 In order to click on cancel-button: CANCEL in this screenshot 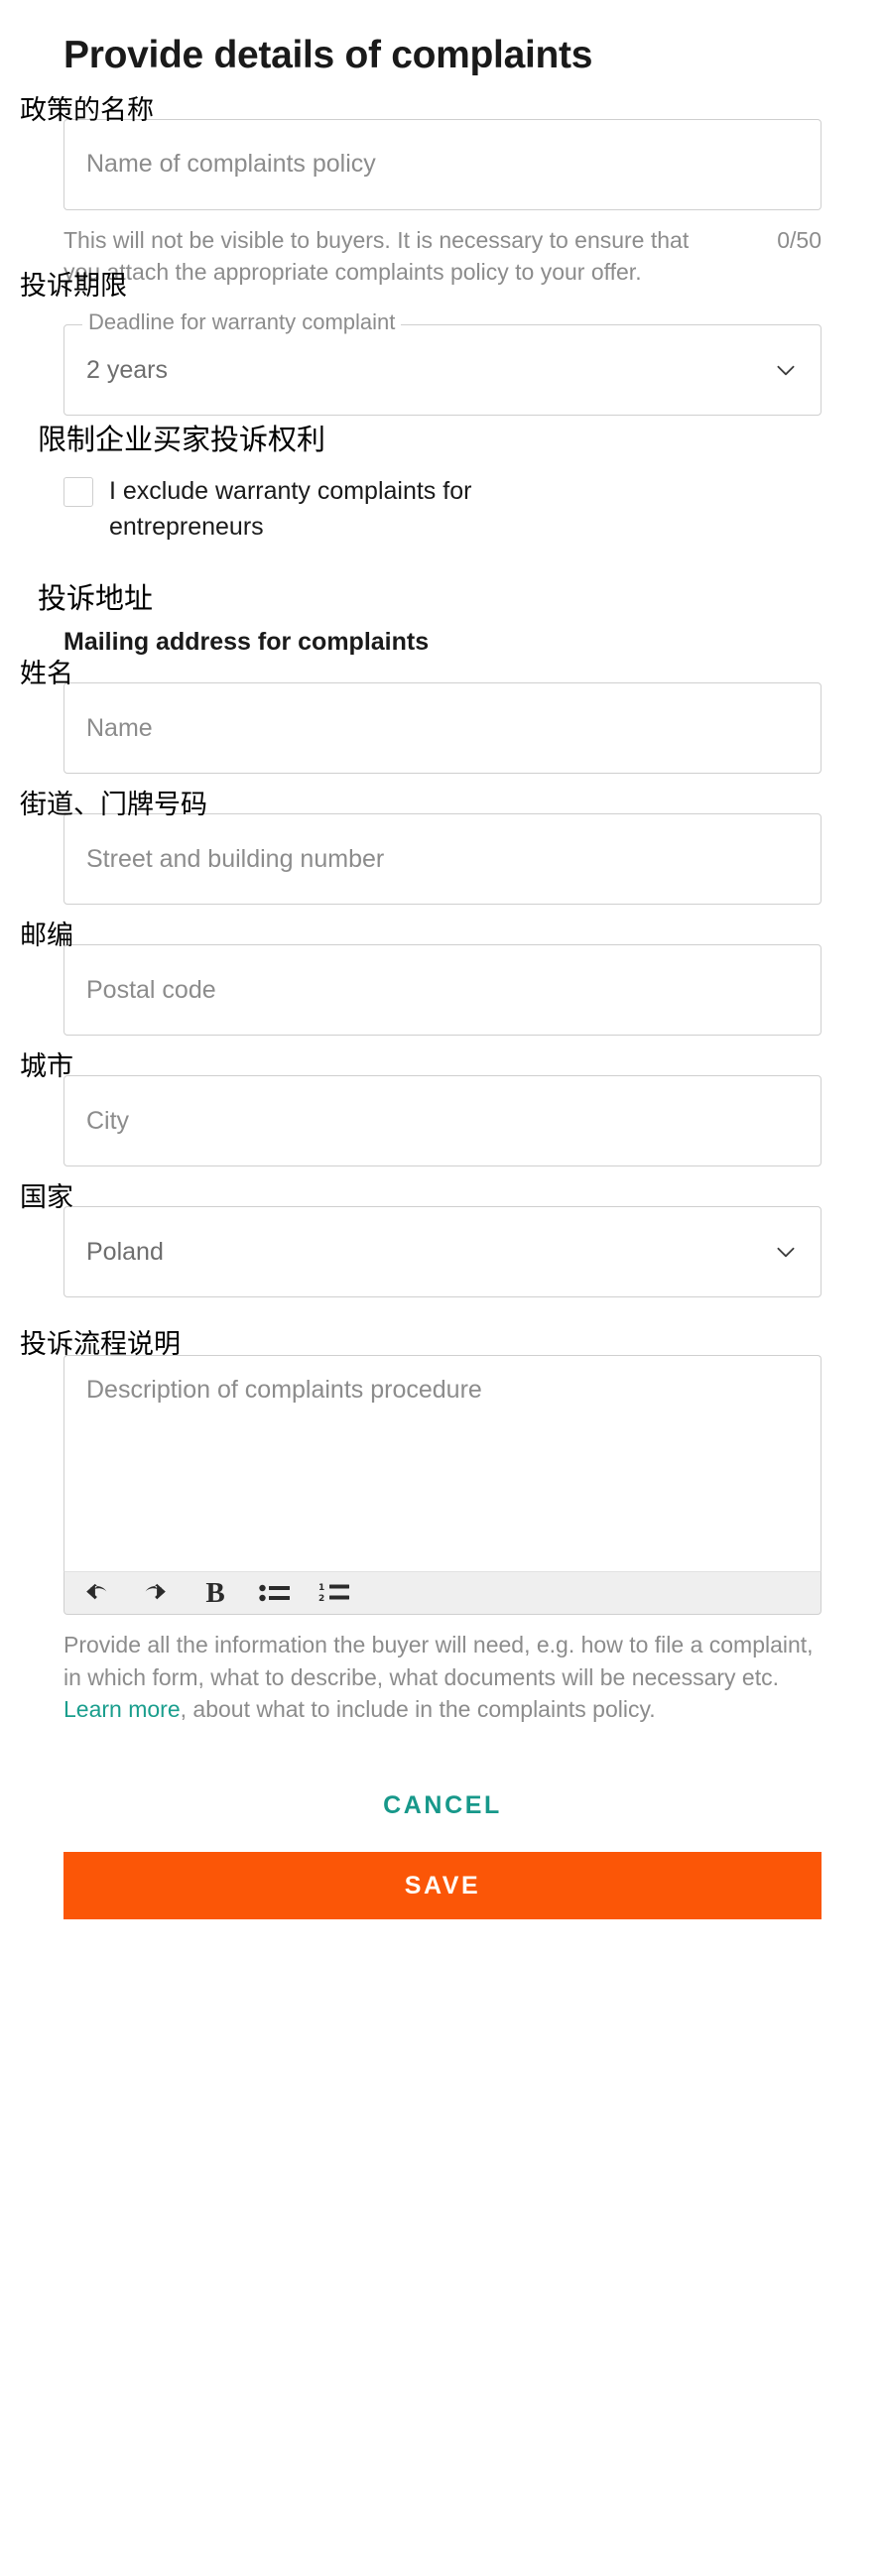, I will do `click(442, 1805)`.